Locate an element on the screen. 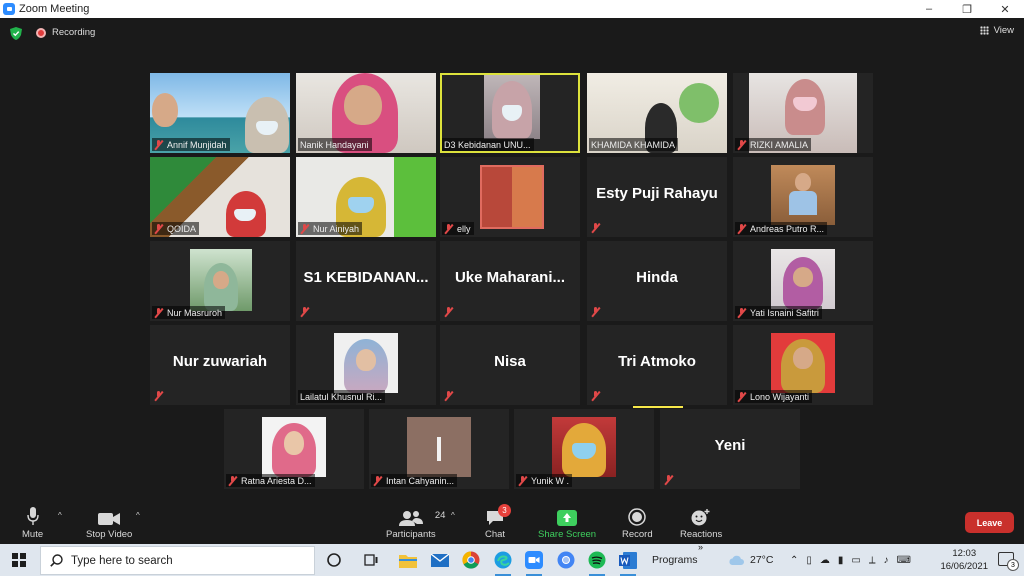 The width and height of the screenshot is (1024, 576). file-explorer-icon is located at coordinates (408, 560).